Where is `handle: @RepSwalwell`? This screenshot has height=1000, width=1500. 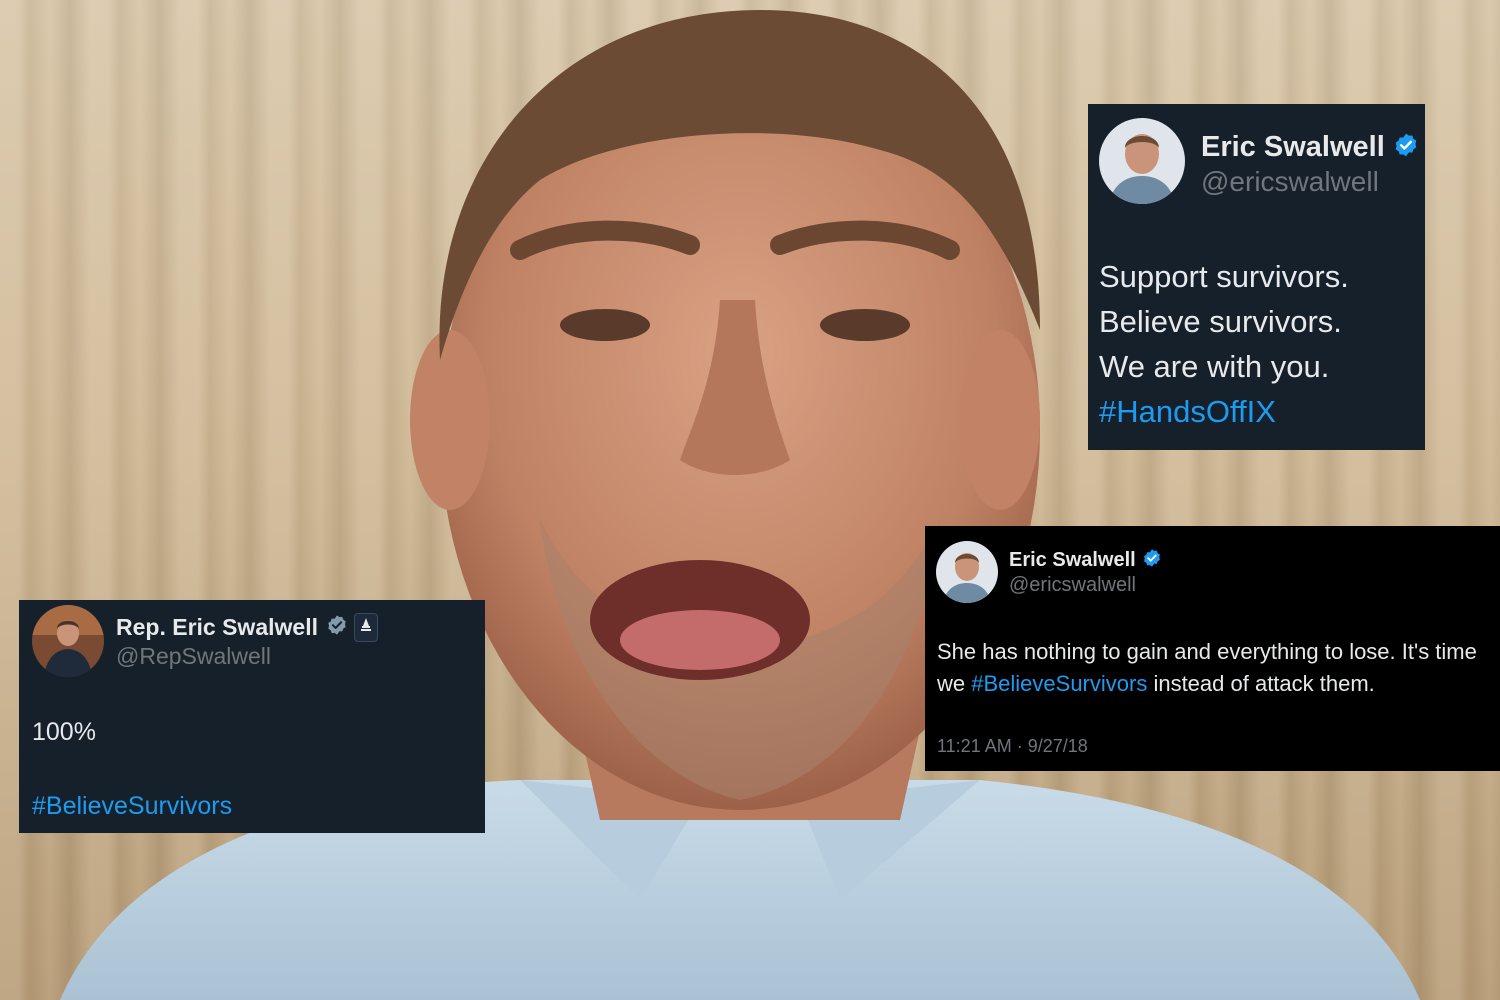 handle: @RepSwalwell is located at coordinates (194, 656).